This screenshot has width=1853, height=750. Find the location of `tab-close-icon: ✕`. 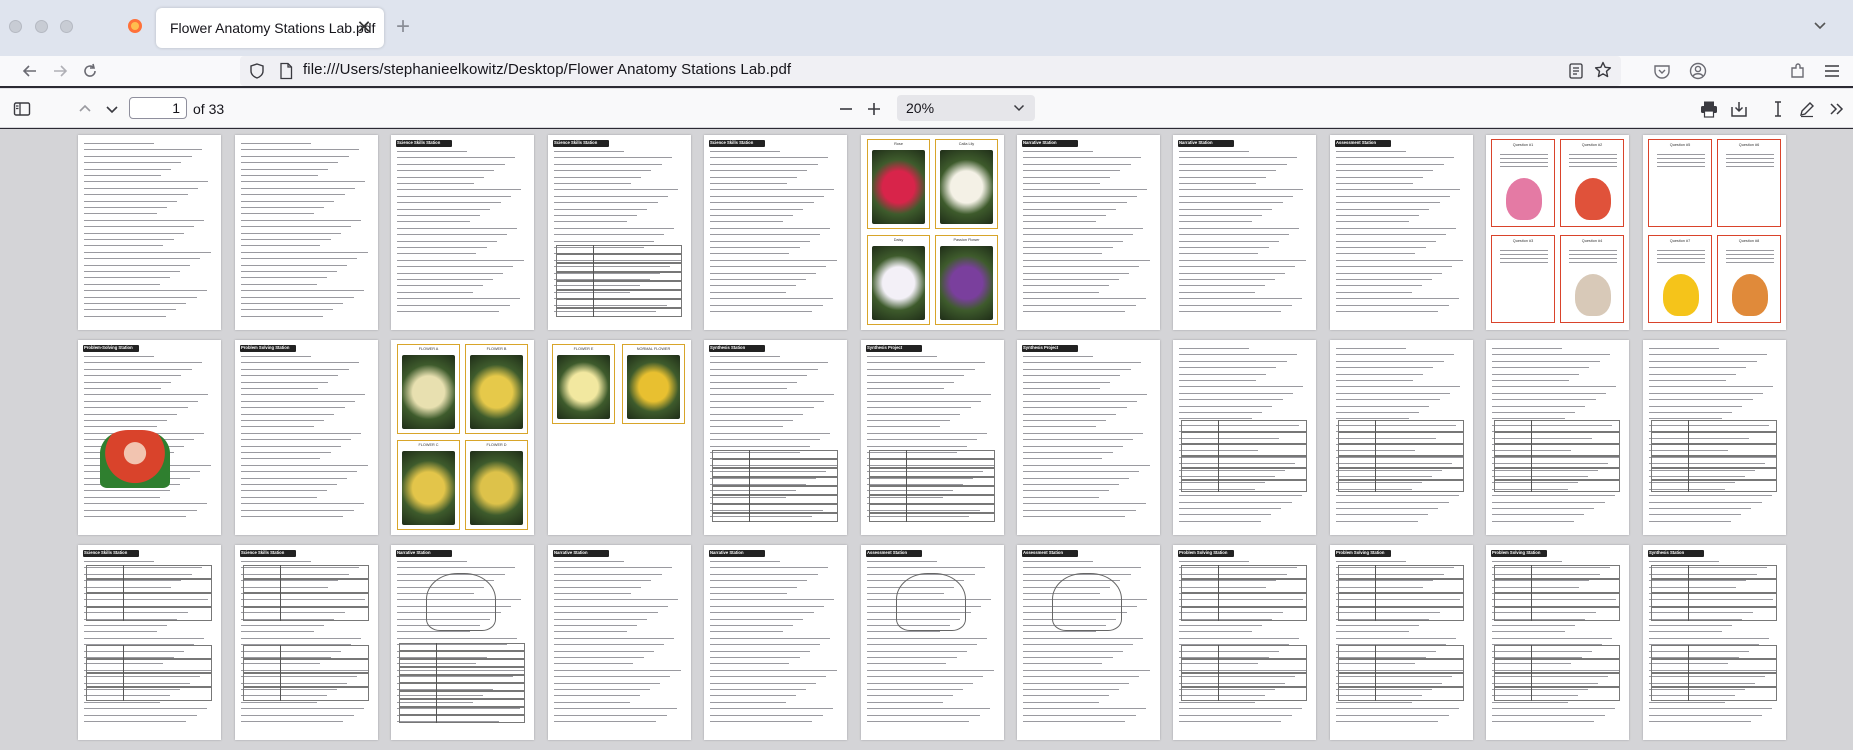

tab-close-icon: ✕ is located at coordinates (364, 27).